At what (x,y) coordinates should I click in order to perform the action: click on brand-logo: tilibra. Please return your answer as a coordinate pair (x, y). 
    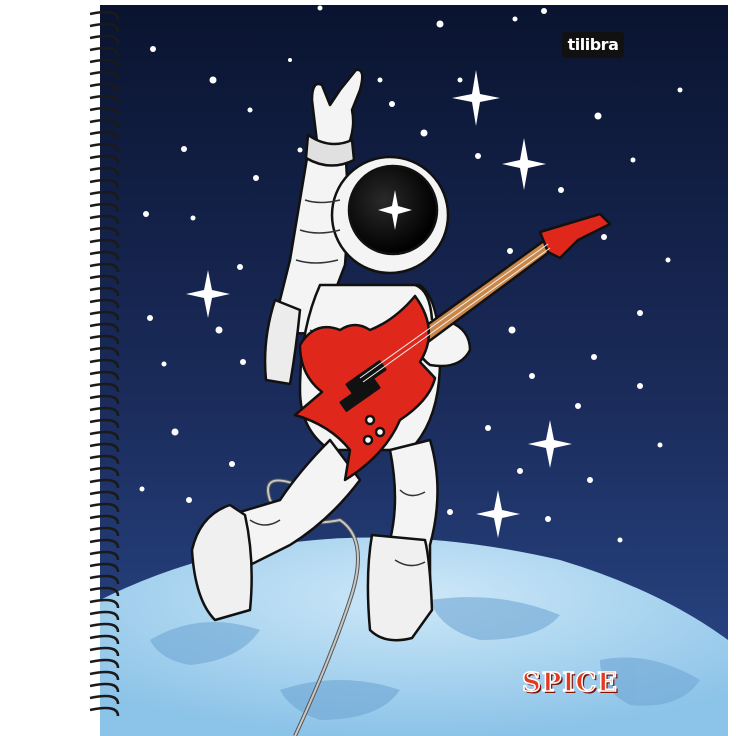
    Looking at the image, I should click on (593, 45).